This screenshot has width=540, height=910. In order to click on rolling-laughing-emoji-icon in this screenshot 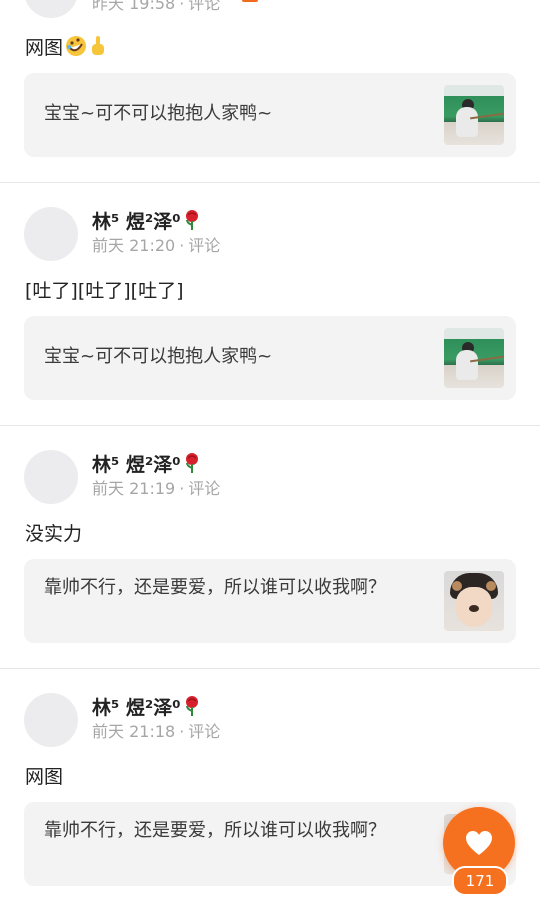, I will do `click(76, 46)`.